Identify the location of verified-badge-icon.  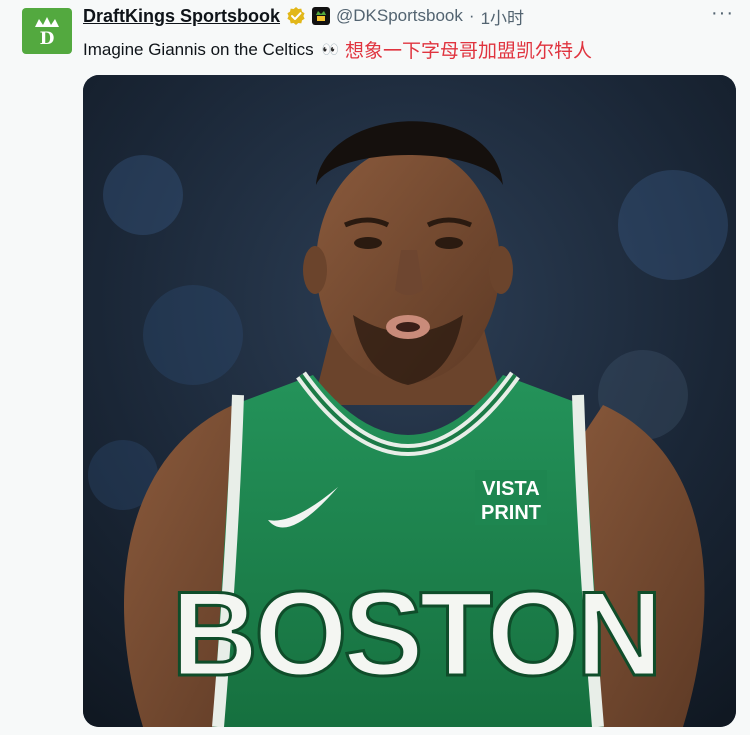
(296, 16).